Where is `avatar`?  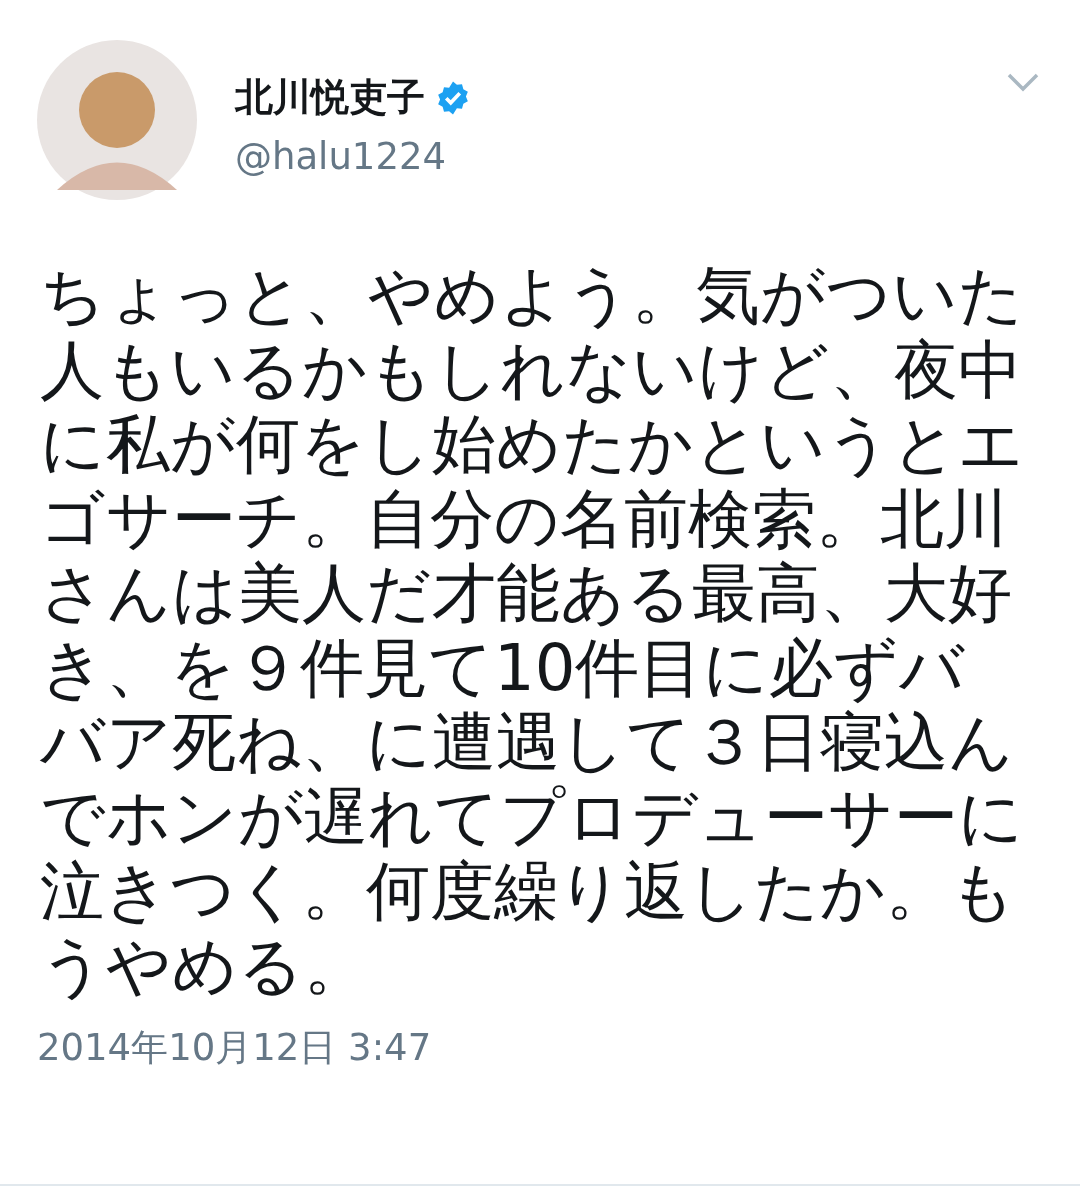 avatar is located at coordinates (117, 120).